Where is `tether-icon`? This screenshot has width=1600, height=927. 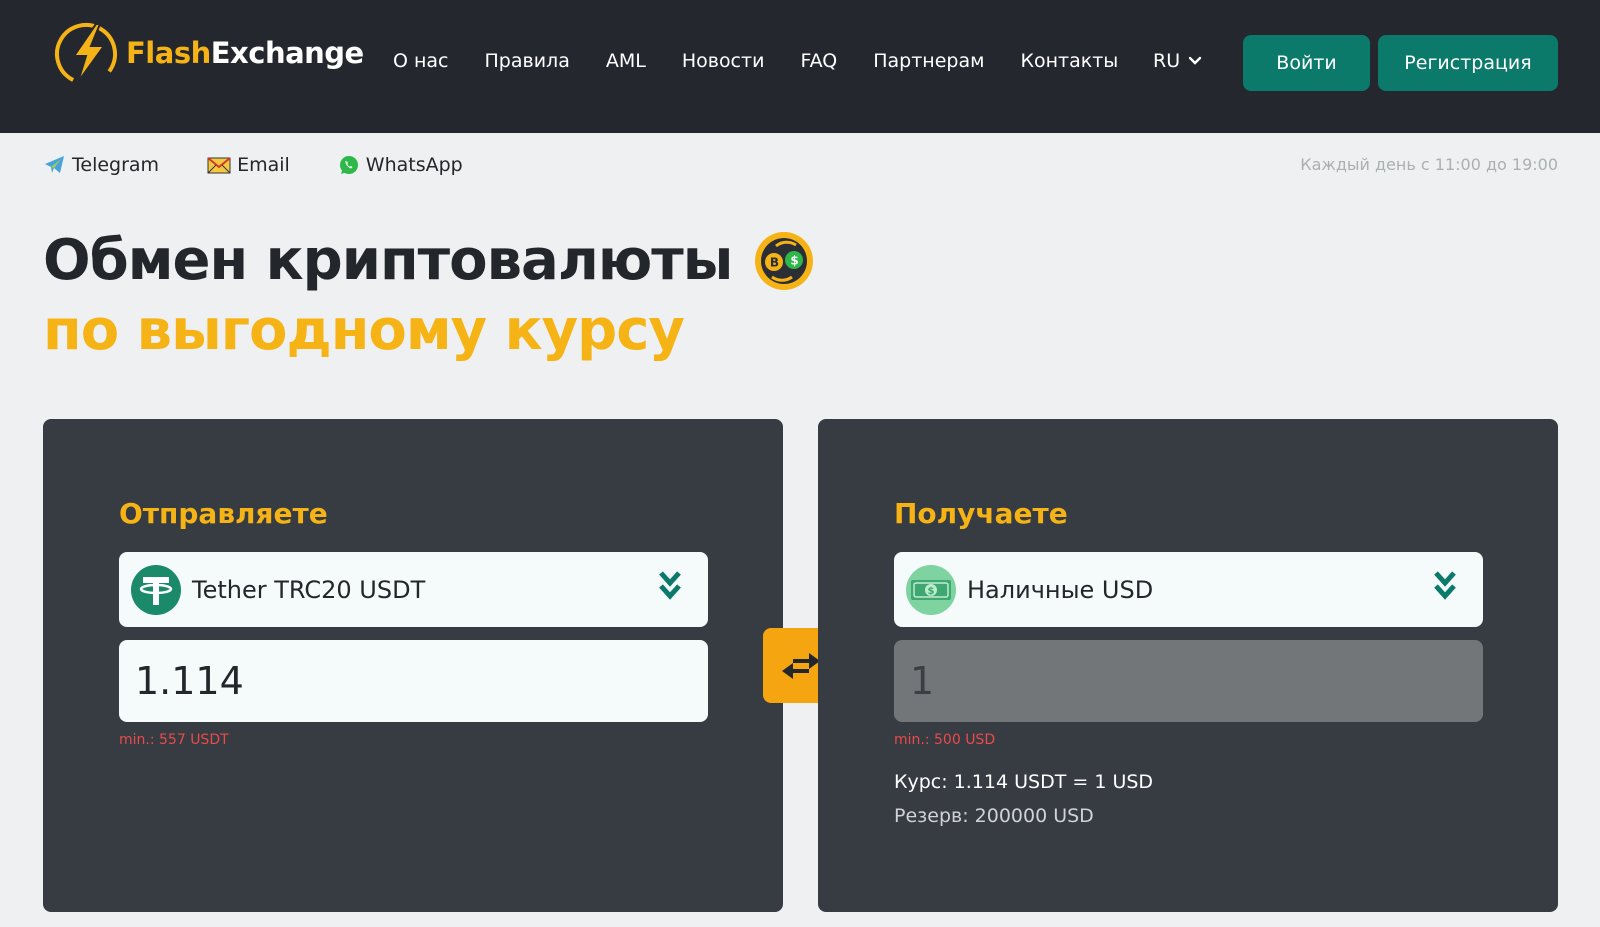 tether-icon is located at coordinates (156, 589).